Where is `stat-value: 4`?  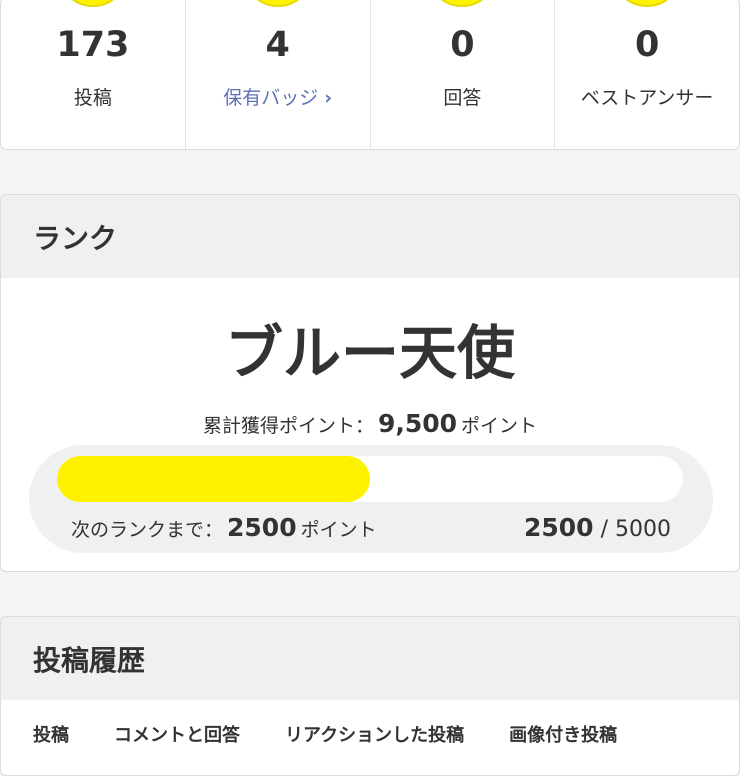 stat-value: 4 is located at coordinates (277, 45).